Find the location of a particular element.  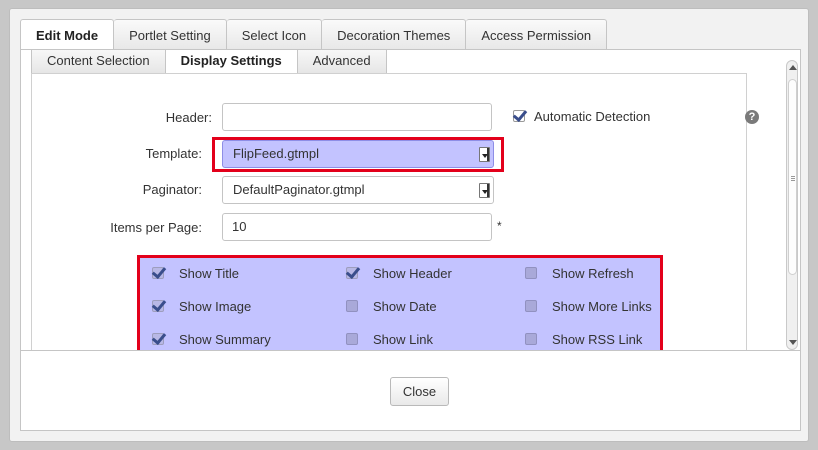

show-summary-checkbox is located at coordinates (158, 339).